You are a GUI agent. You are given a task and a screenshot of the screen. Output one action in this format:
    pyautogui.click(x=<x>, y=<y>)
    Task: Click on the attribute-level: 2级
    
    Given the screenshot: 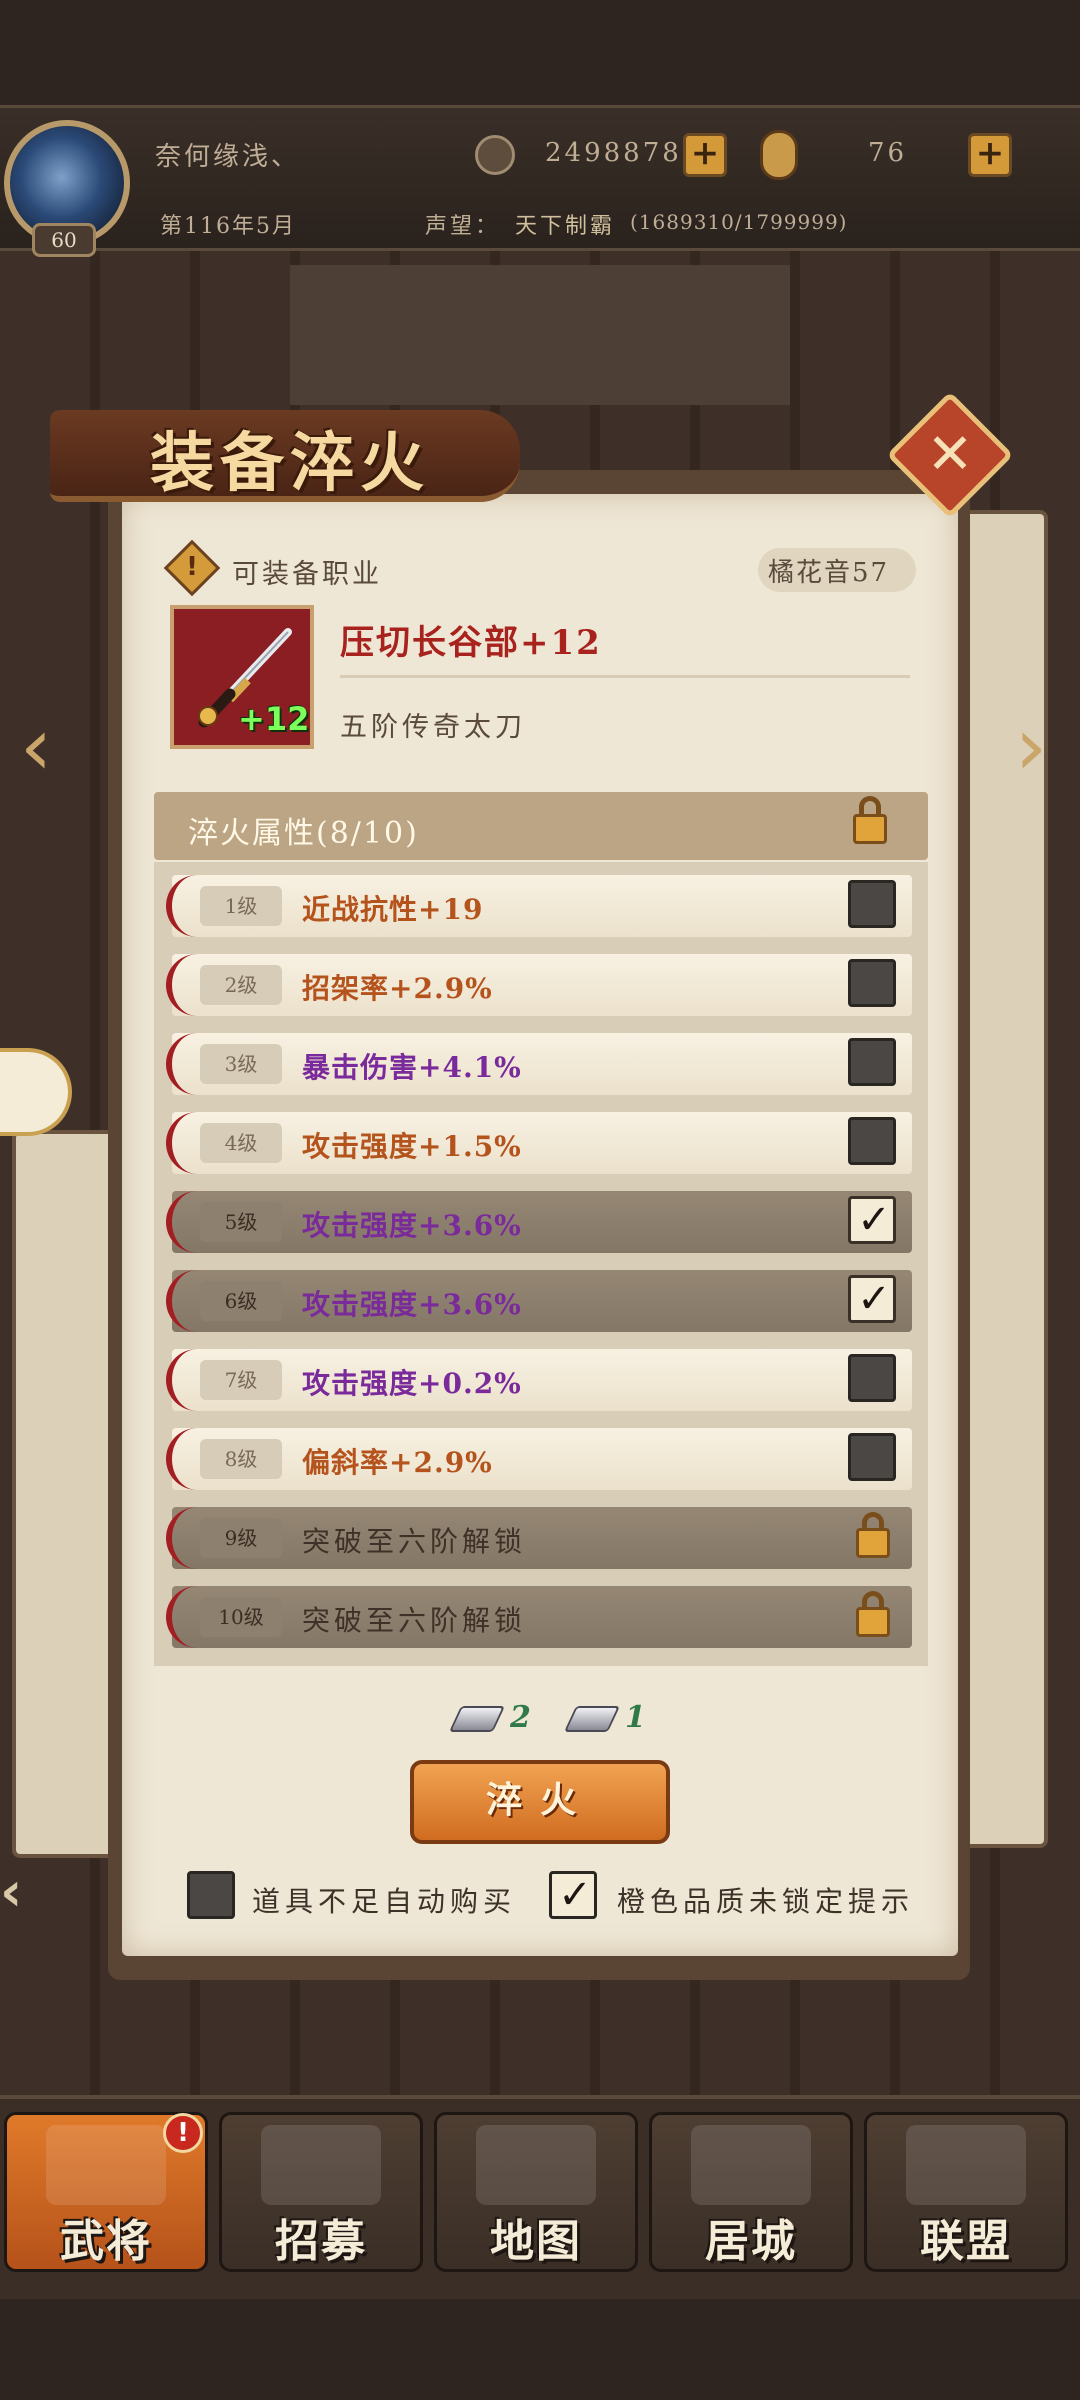 What is the action you would take?
    pyautogui.click(x=241, y=985)
    